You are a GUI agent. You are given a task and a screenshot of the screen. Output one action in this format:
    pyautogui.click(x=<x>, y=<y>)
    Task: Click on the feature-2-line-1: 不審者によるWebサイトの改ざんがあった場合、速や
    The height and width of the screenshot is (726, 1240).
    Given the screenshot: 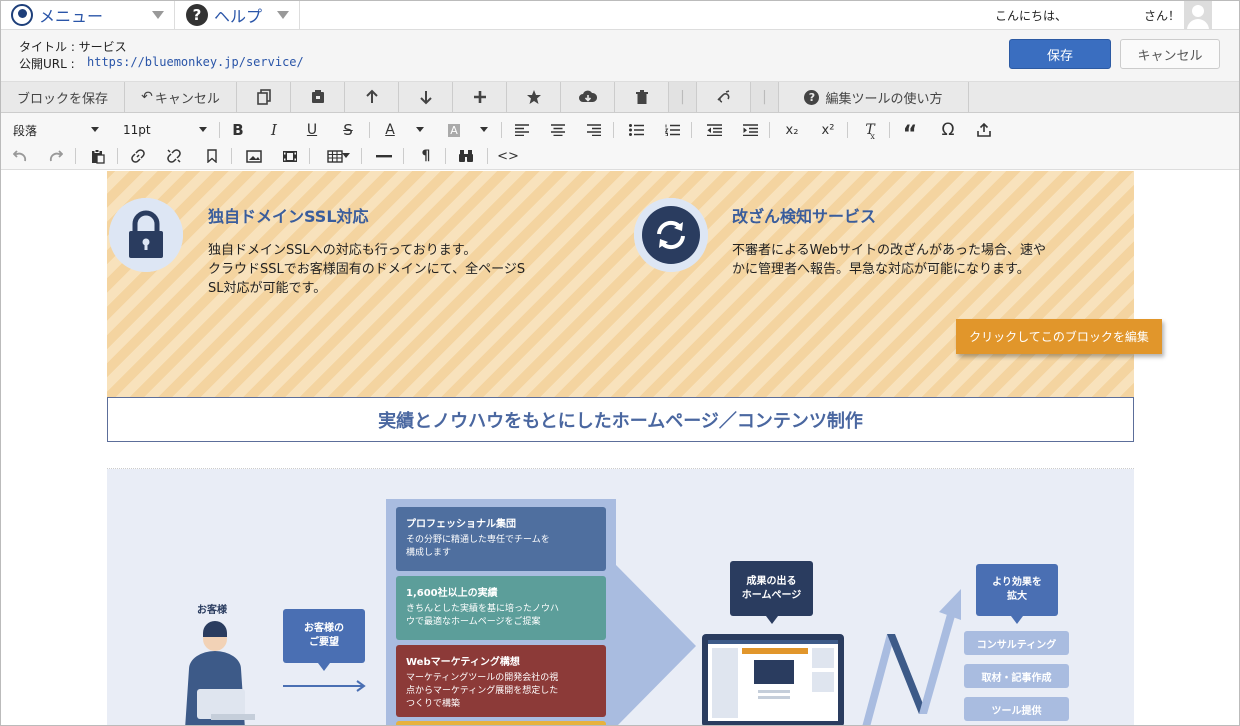 What is the action you would take?
    pyautogui.click(x=889, y=250)
    